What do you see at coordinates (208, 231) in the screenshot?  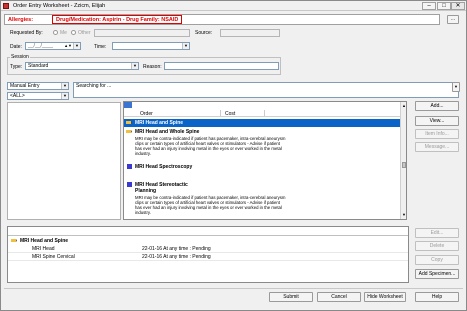 I see `worksheet-header` at bounding box center [208, 231].